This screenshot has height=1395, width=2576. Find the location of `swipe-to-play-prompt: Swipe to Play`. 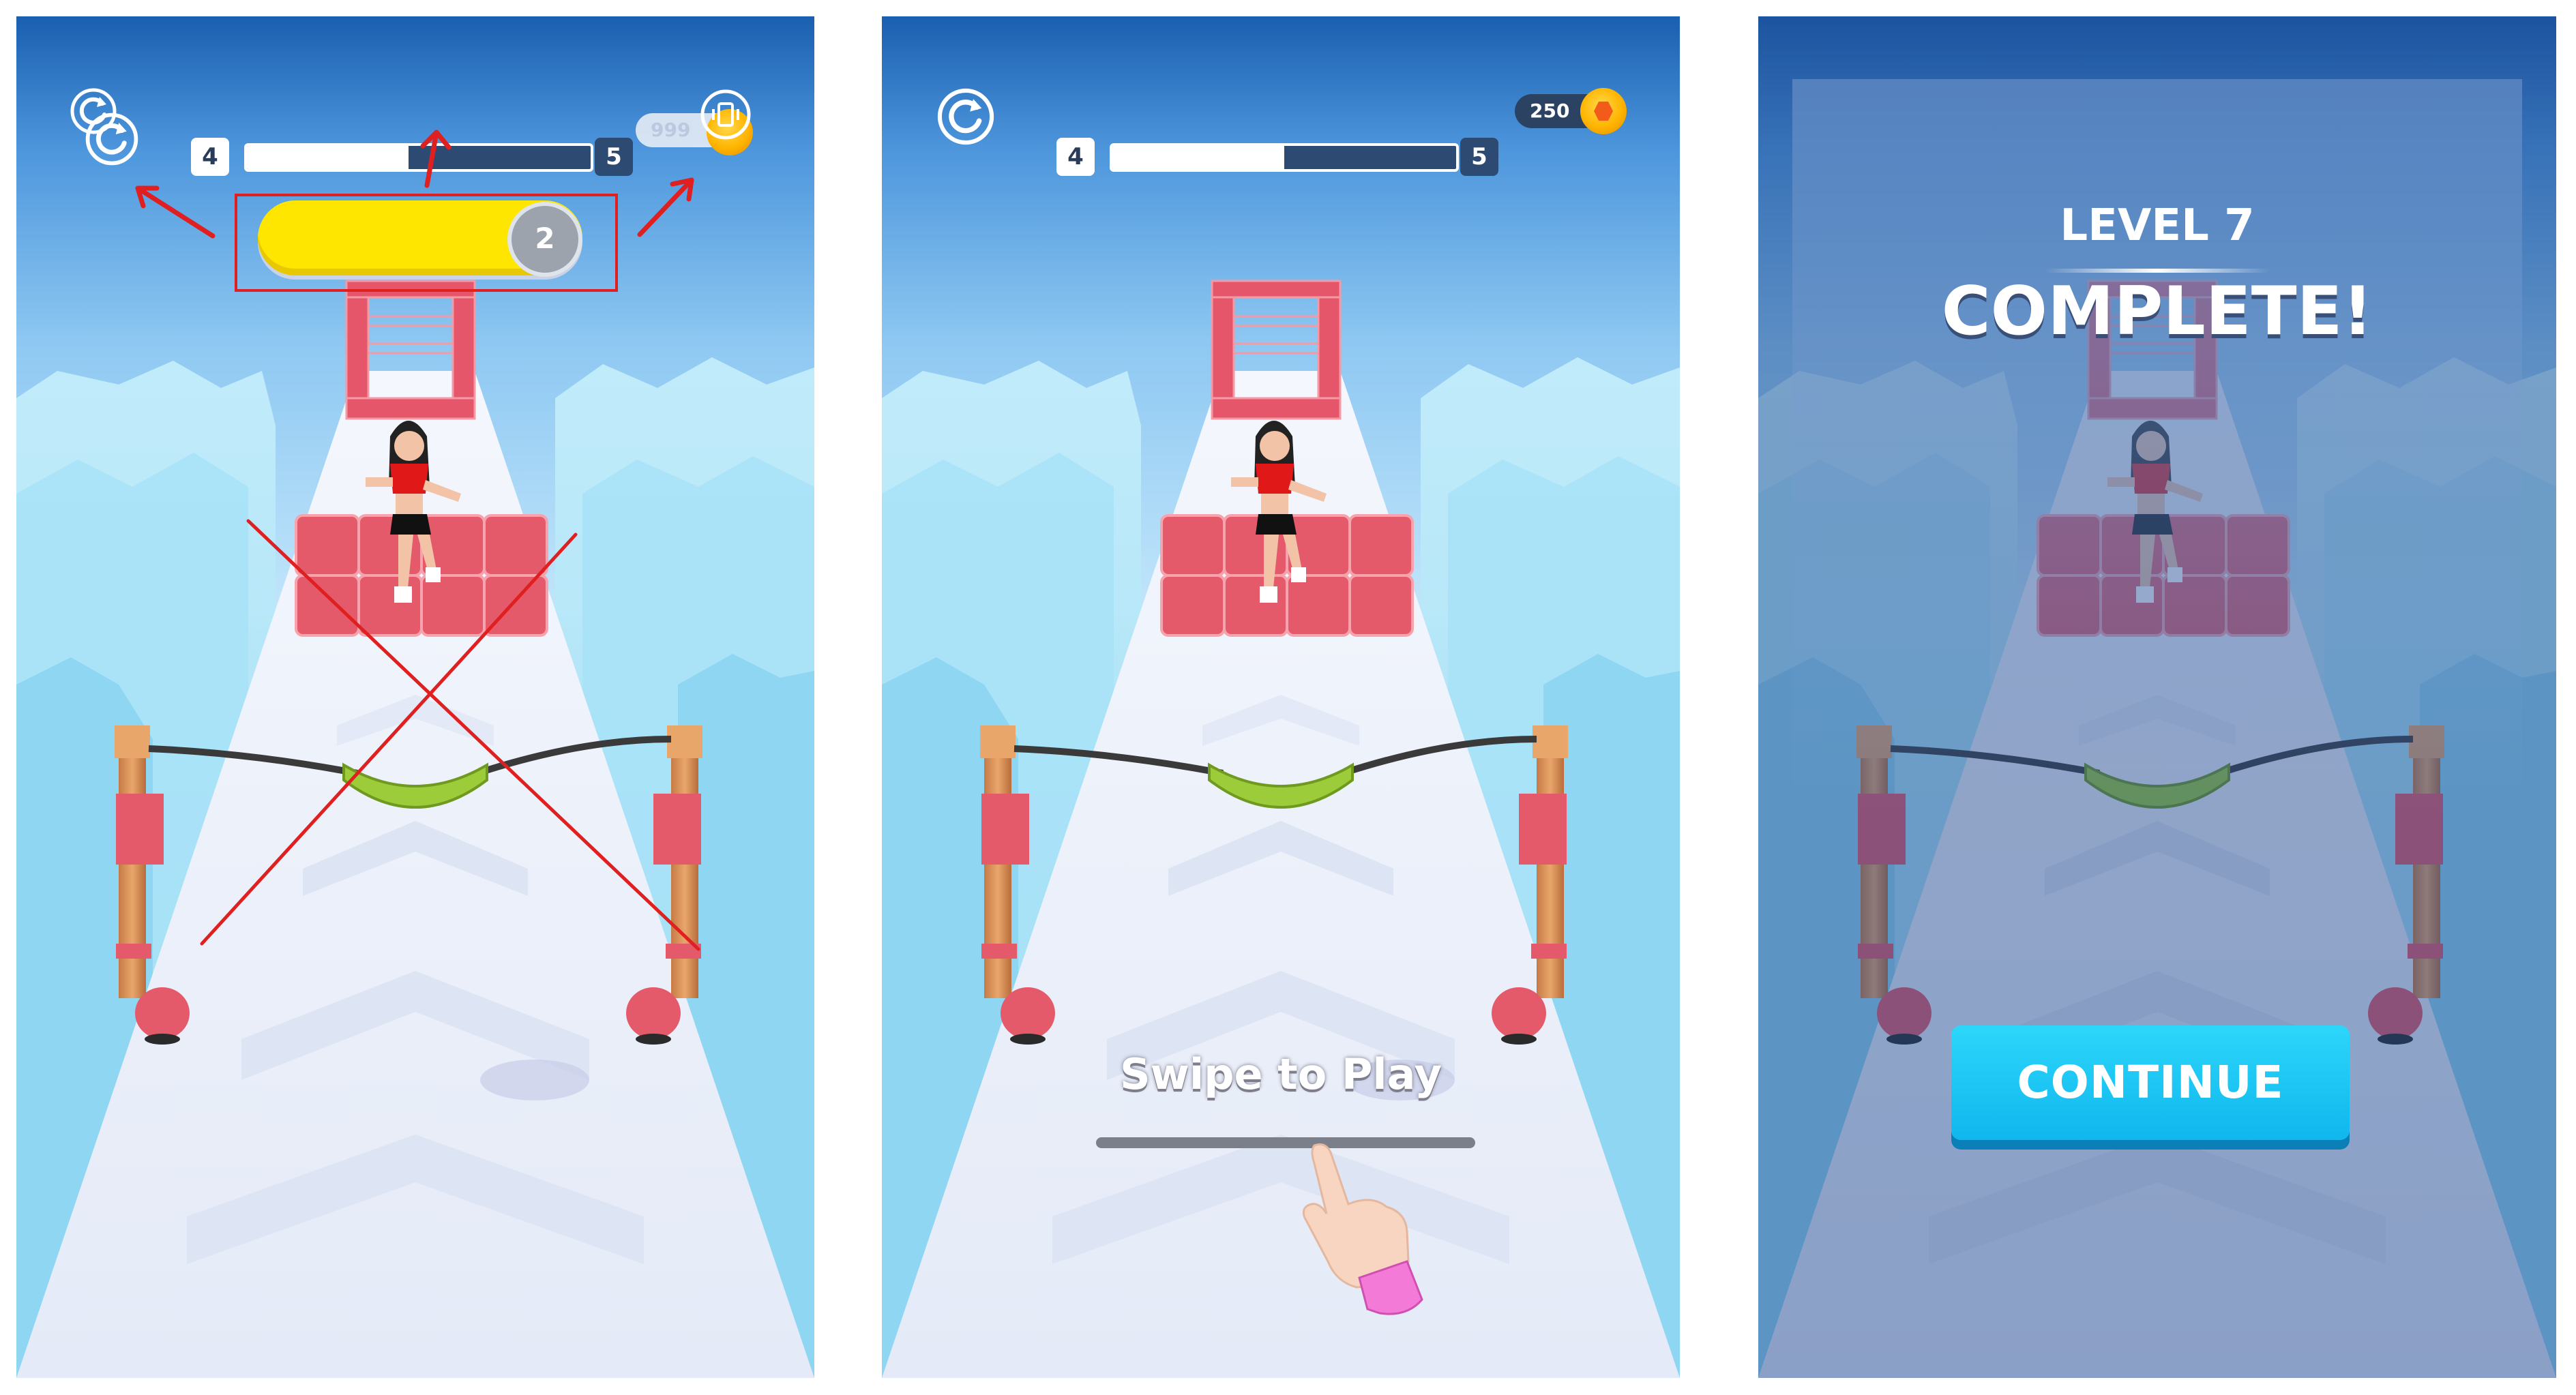

swipe-to-play-prompt: Swipe to Play is located at coordinates (1280, 1074).